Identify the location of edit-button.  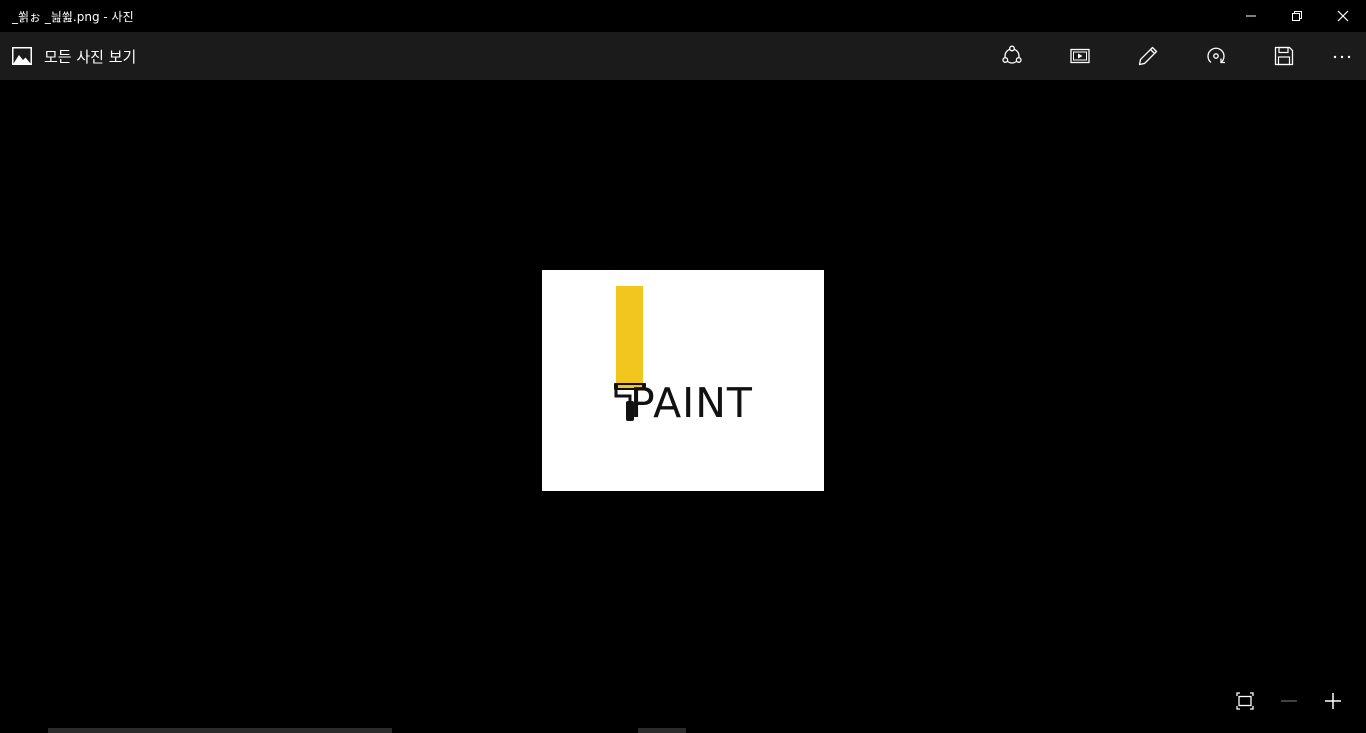
(1148, 56).